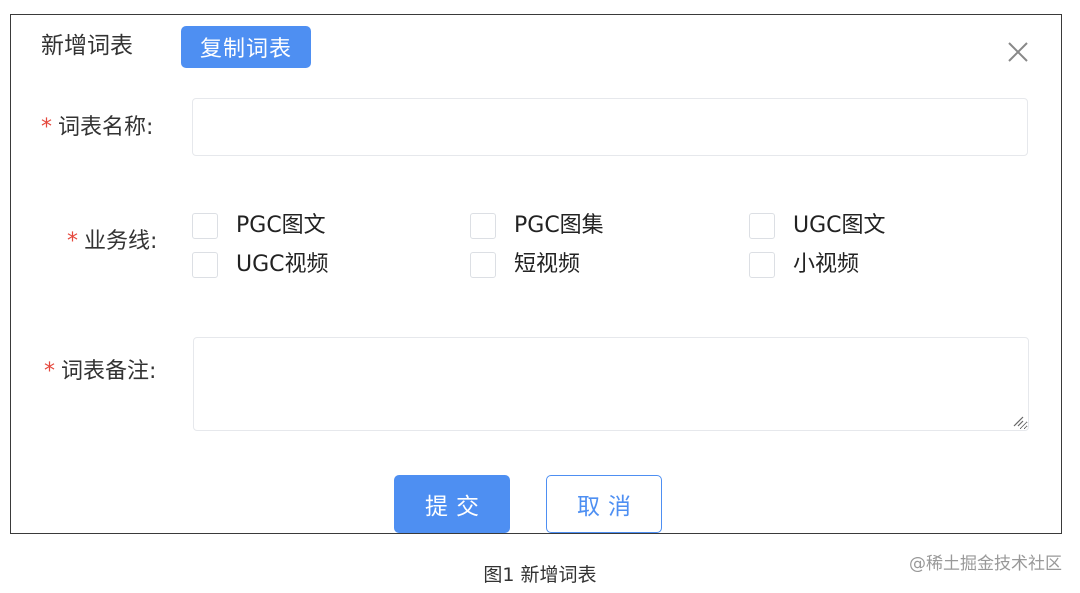 The height and width of the screenshot is (593, 1080). I want to click on cancel-button: 取消, so click(604, 504).